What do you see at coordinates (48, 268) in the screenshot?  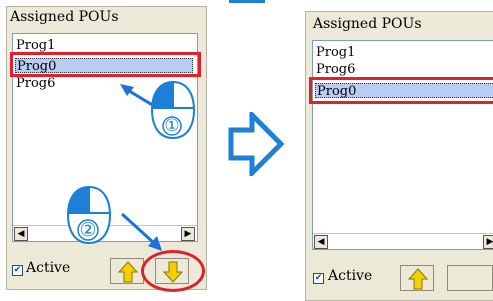 I see `left-active-label: Active` at bounding box center [48, 268].